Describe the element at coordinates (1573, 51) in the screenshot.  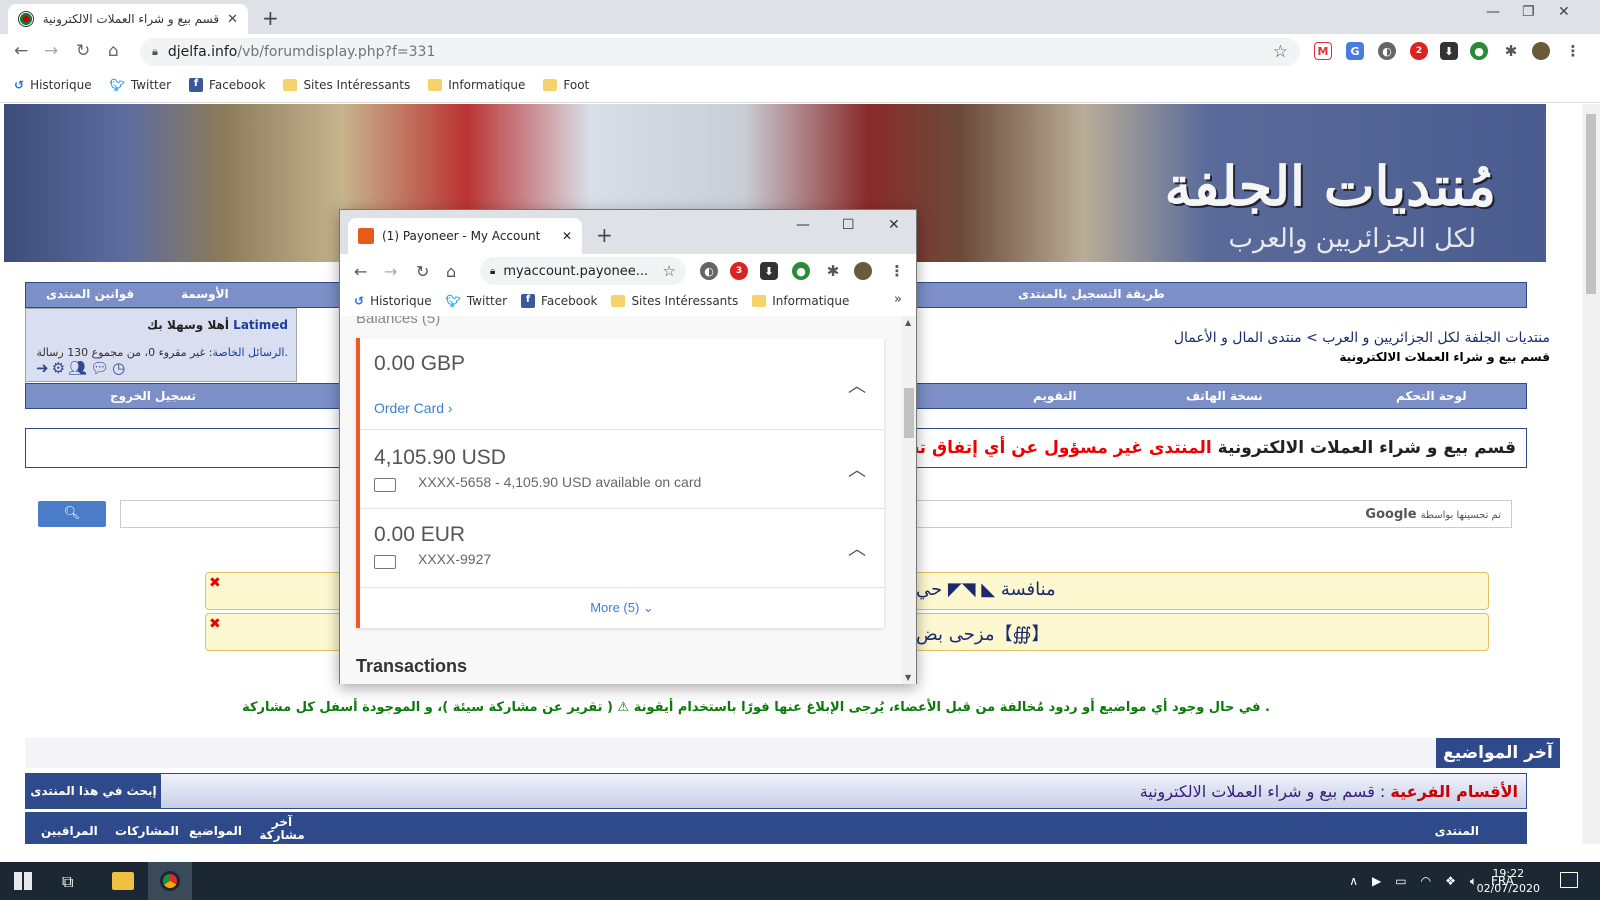
I see `menu-kebab-icon: ⋮` at that location.